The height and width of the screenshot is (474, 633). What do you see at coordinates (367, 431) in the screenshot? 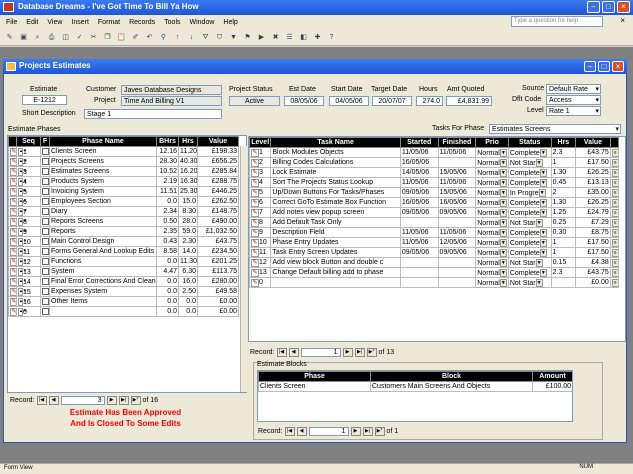
I see `blocks-last-record-icon: ▶|` at bounding box center [367, 431].